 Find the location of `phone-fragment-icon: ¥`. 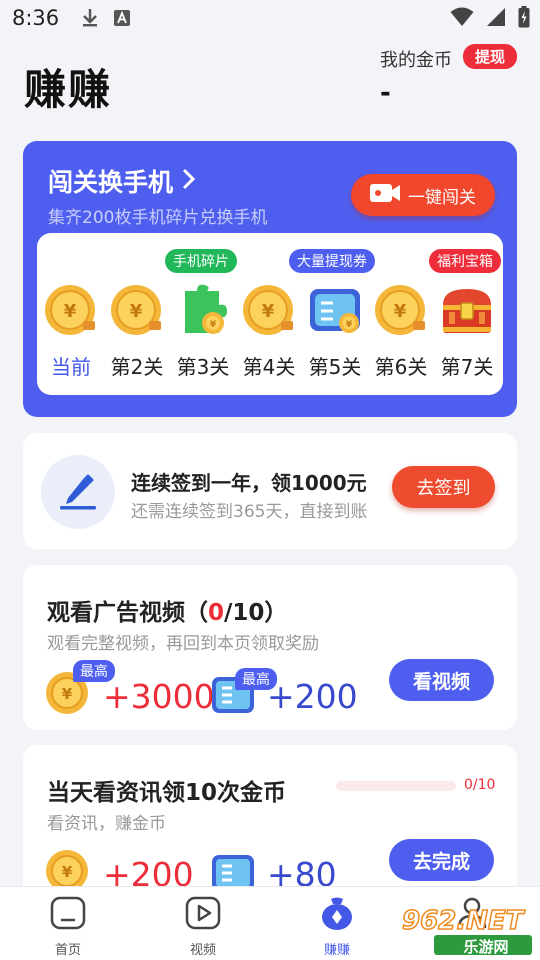

phone-fragment-icon: ¥ is located at coordinates (203, 311).